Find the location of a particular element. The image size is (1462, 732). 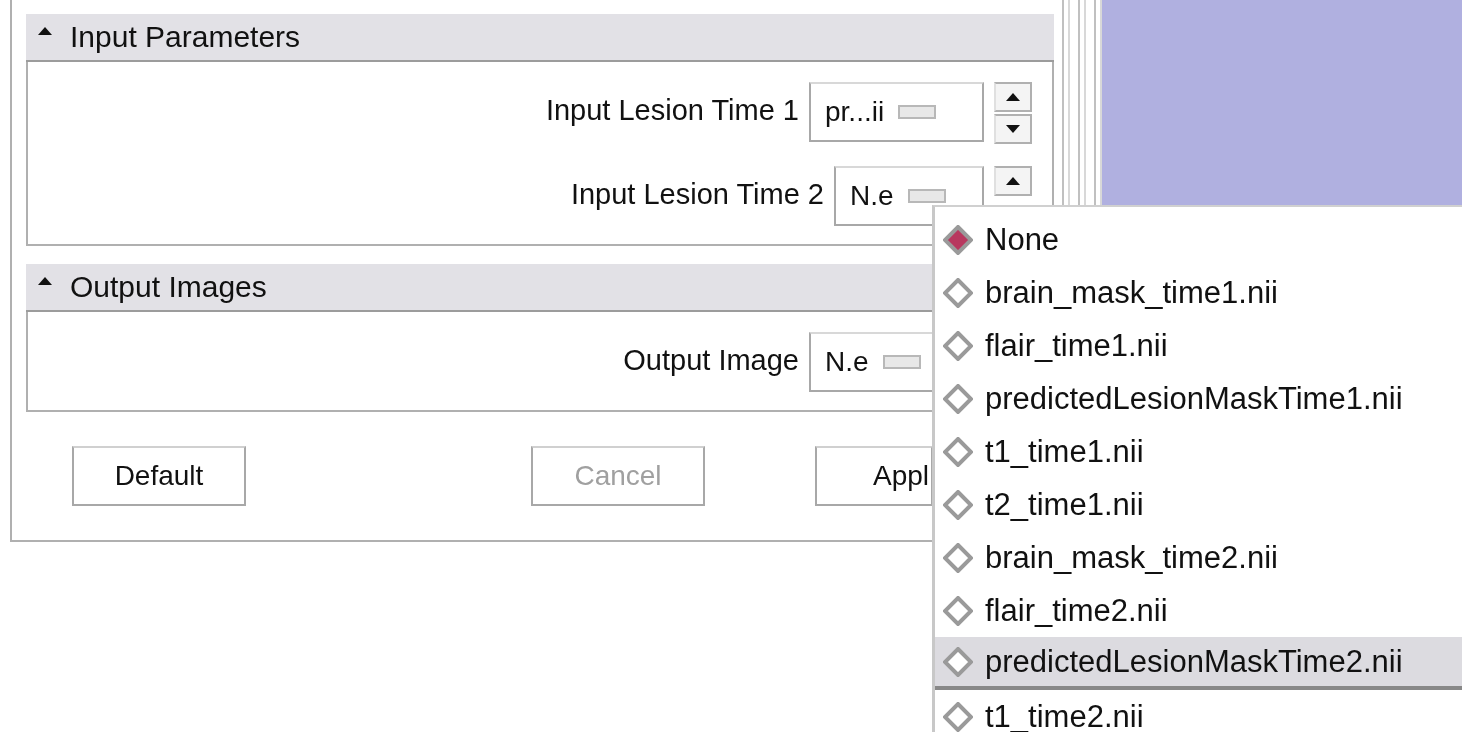

menu-item: t2_time1.nii is located at coordinates (1198, 504).